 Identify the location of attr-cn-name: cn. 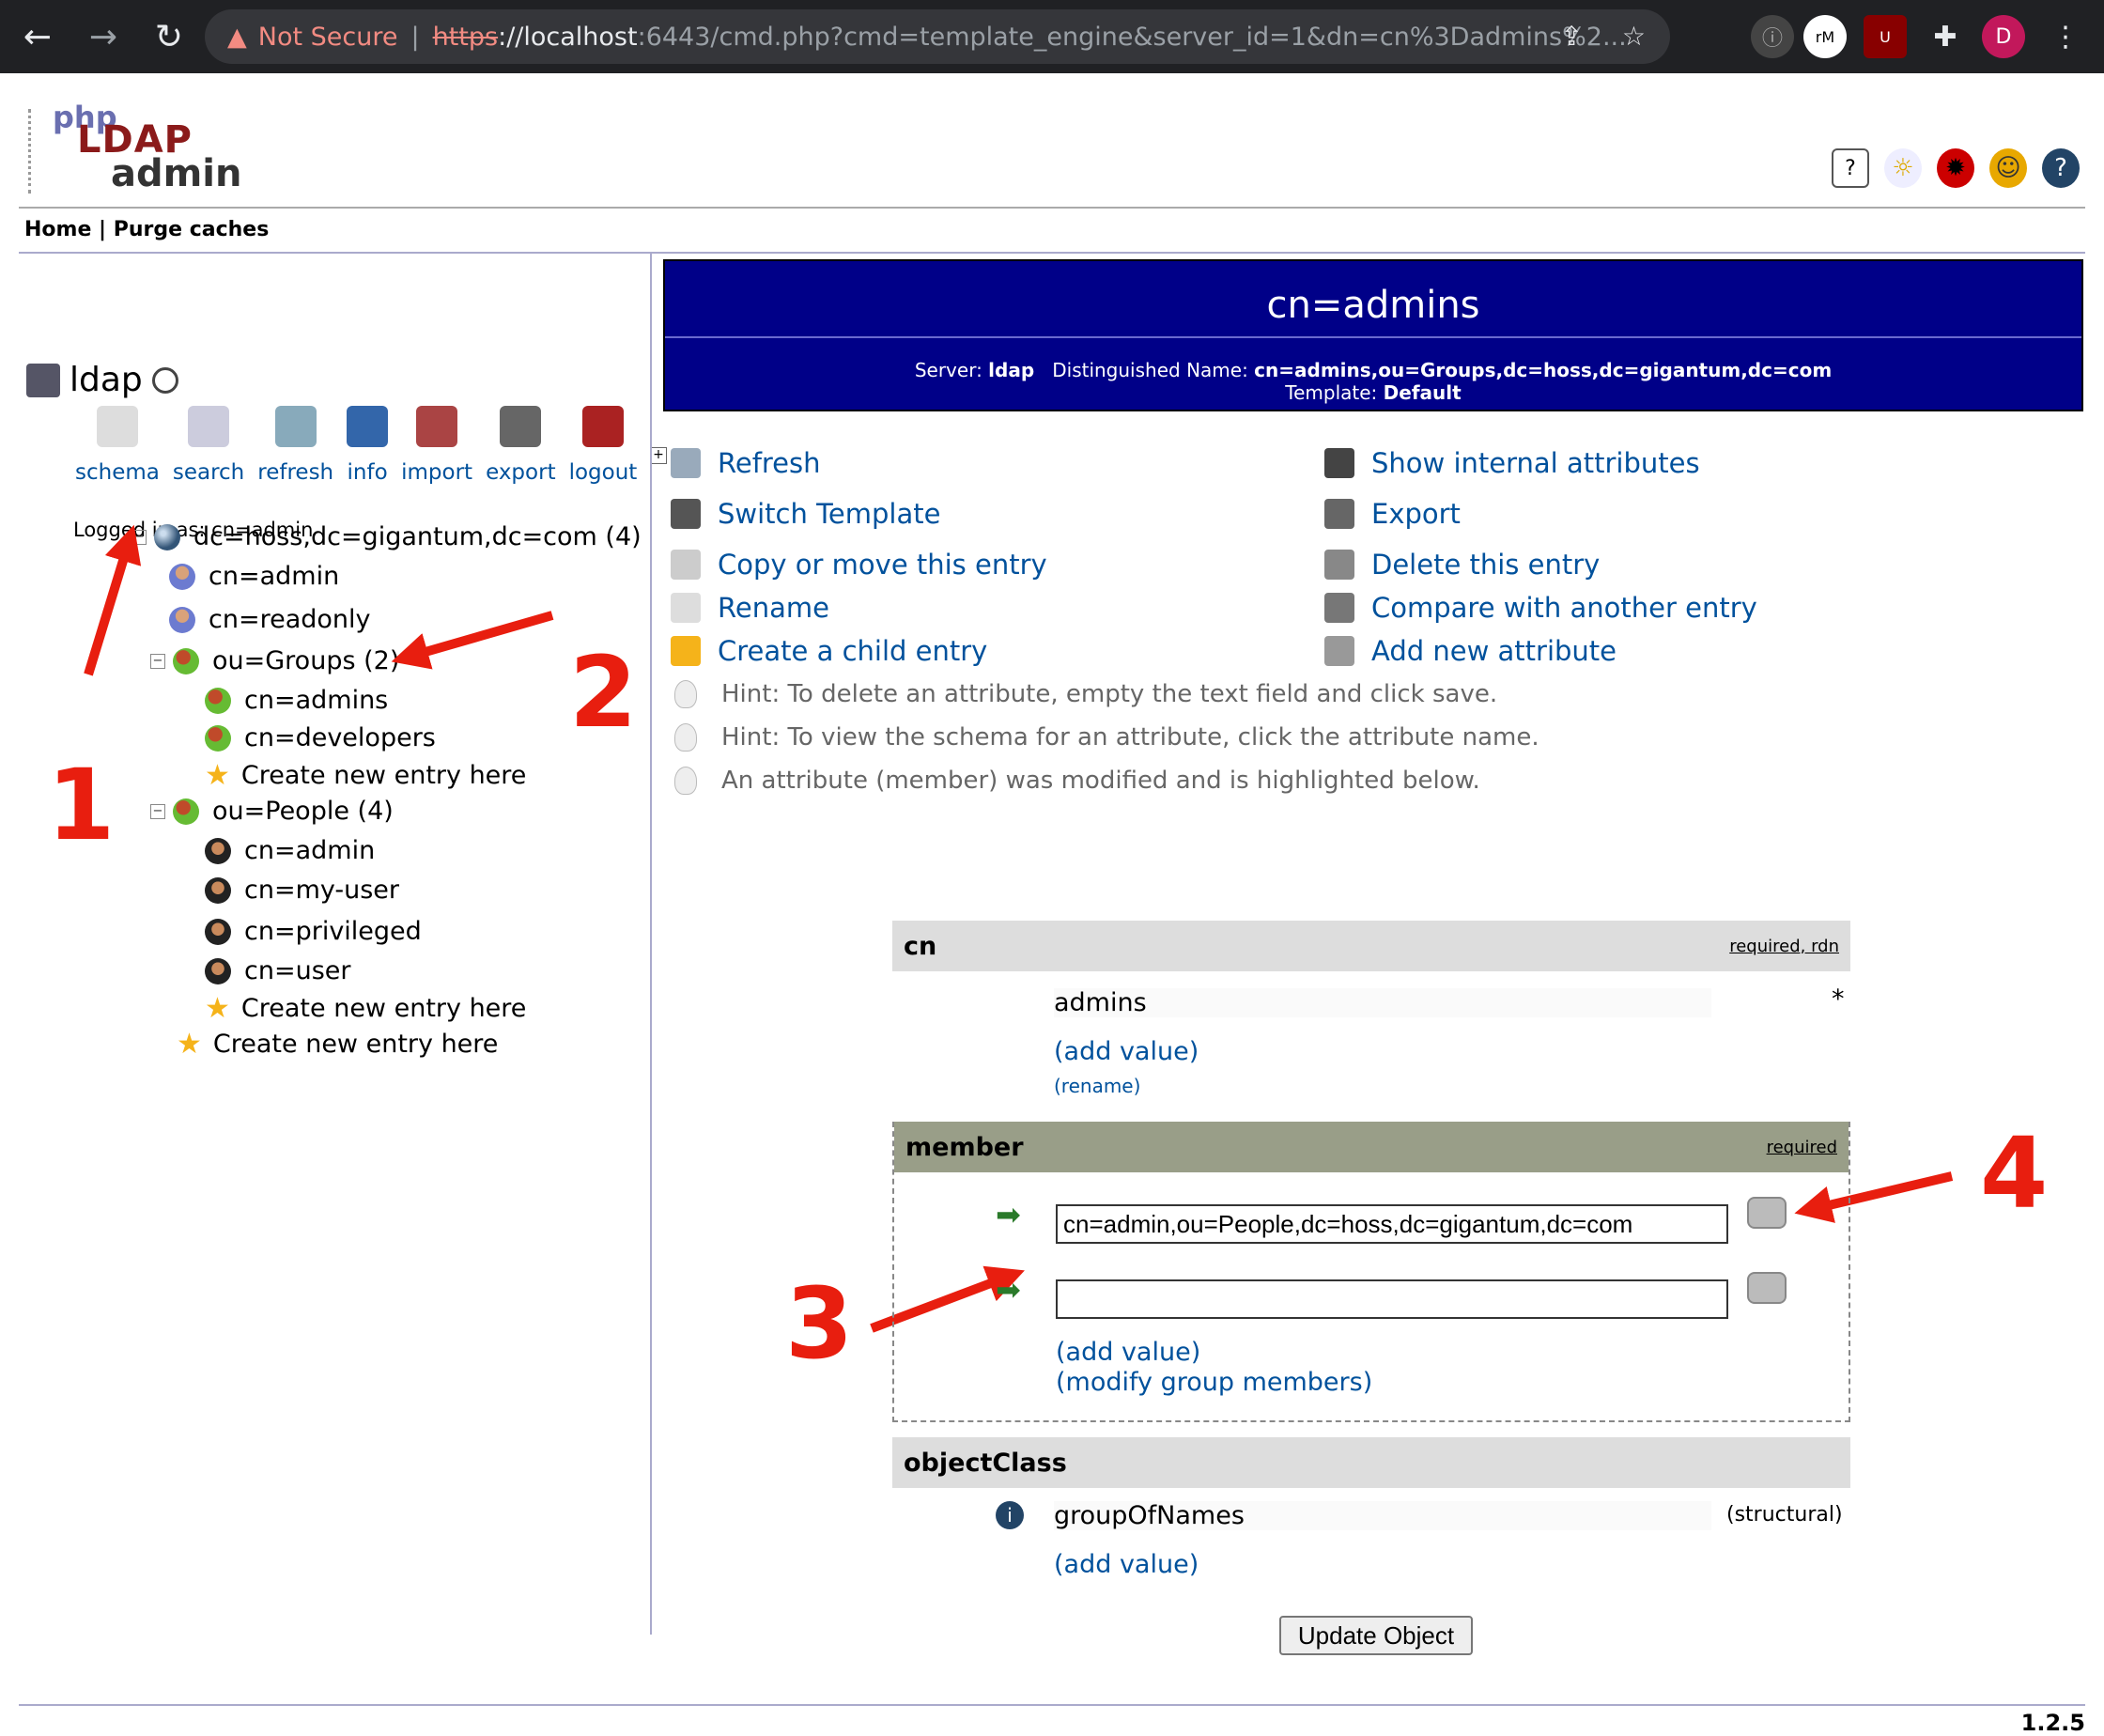
(920, 946).